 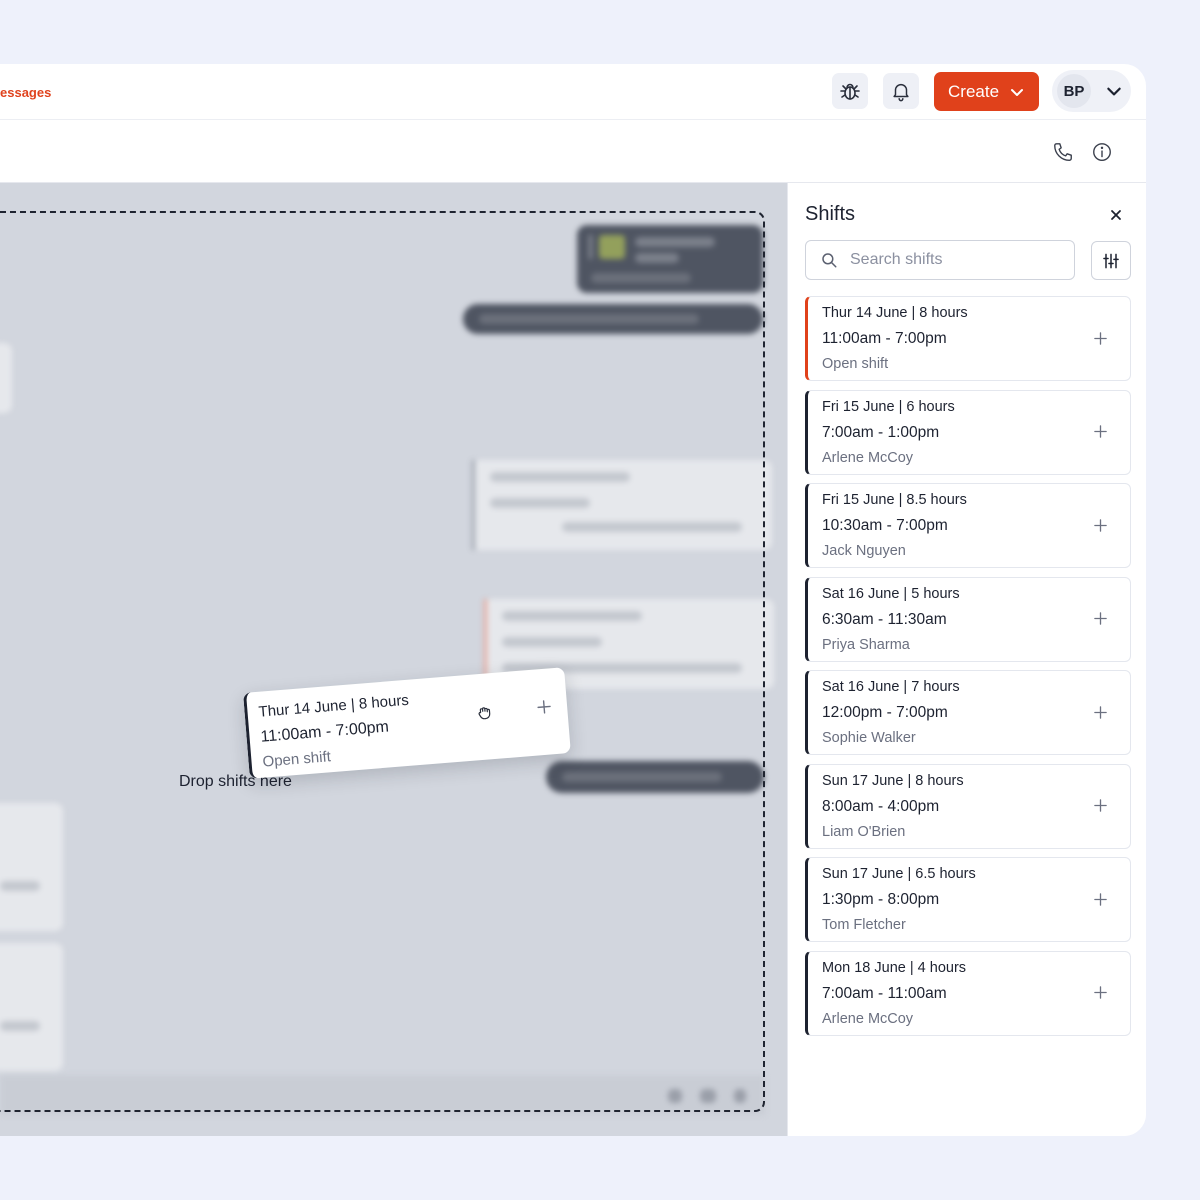 I want to click on shift-hours: 7 hours, so click(x=935, y=687).